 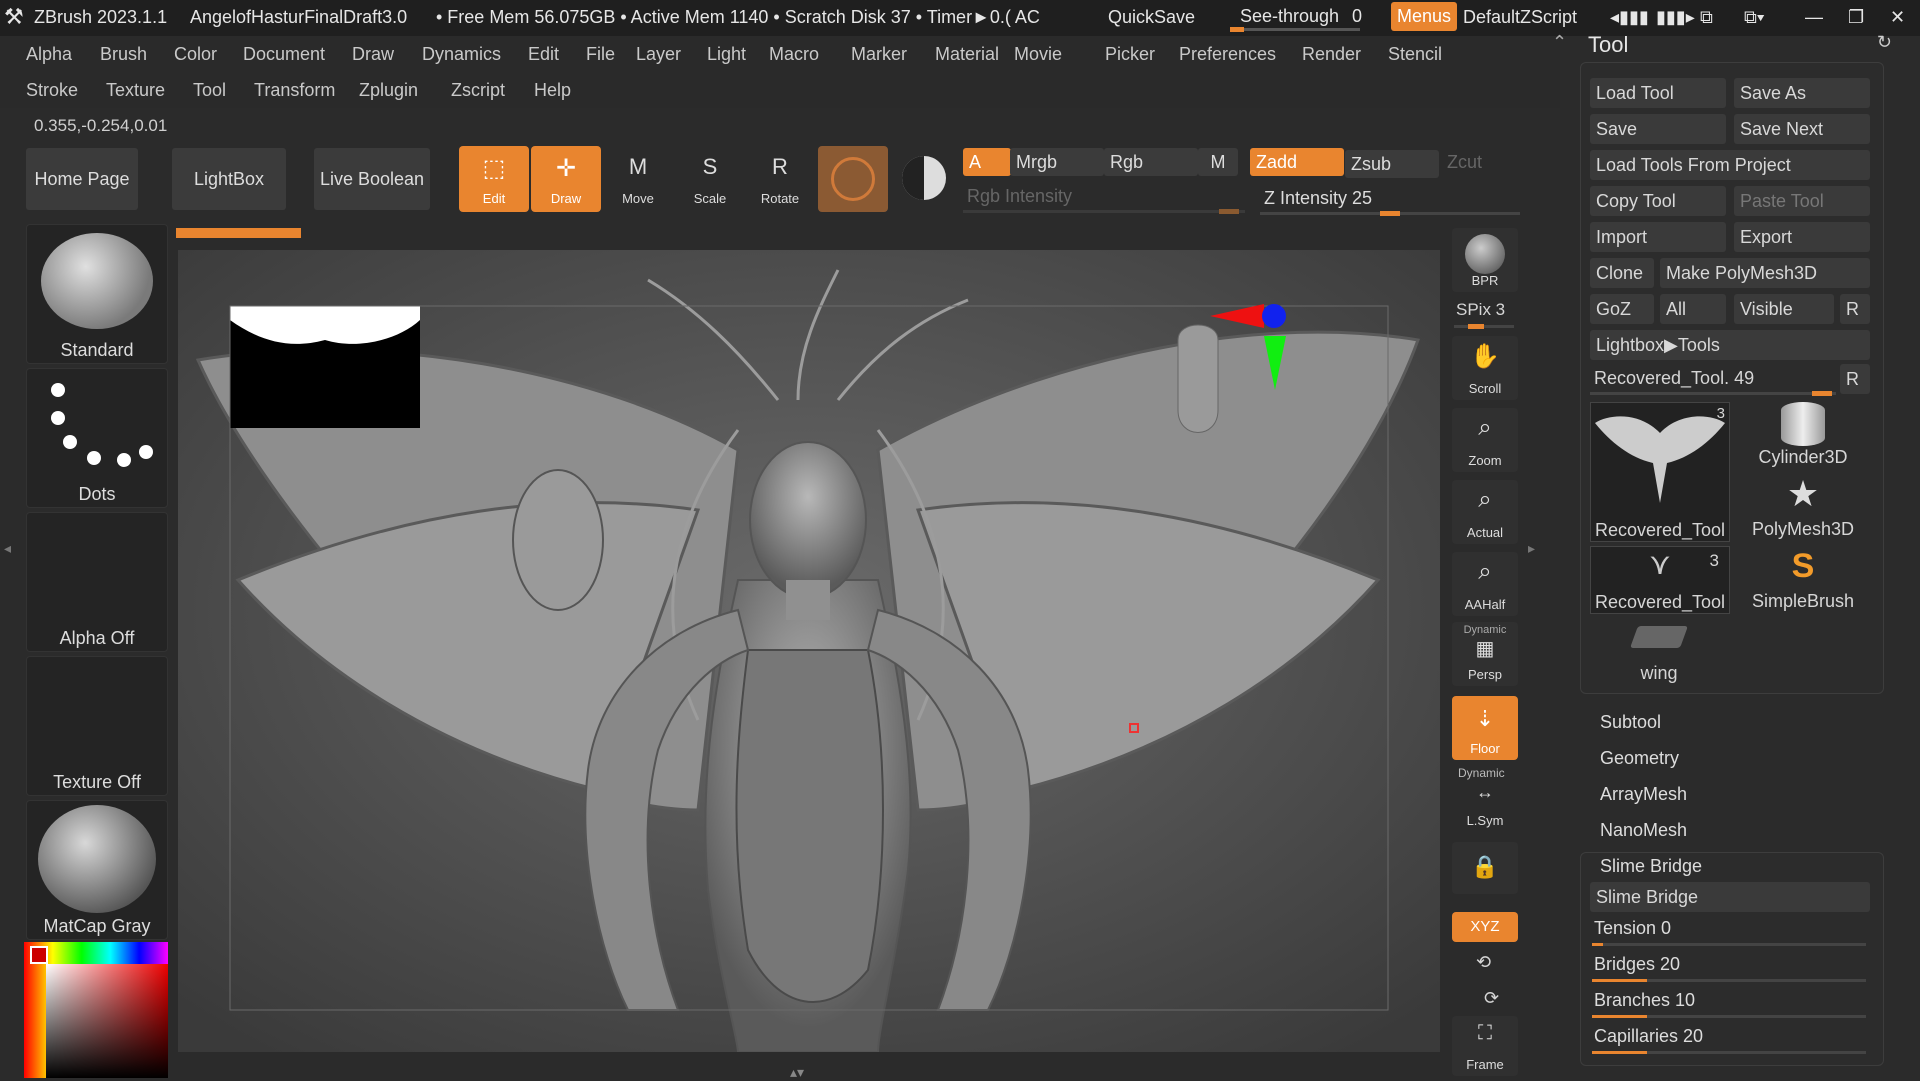 What do you see at coordinates (1643, 794) in the screenshot?
I see `arraymesh-section: ArrayMesh` at bounding box center [1643, 794].